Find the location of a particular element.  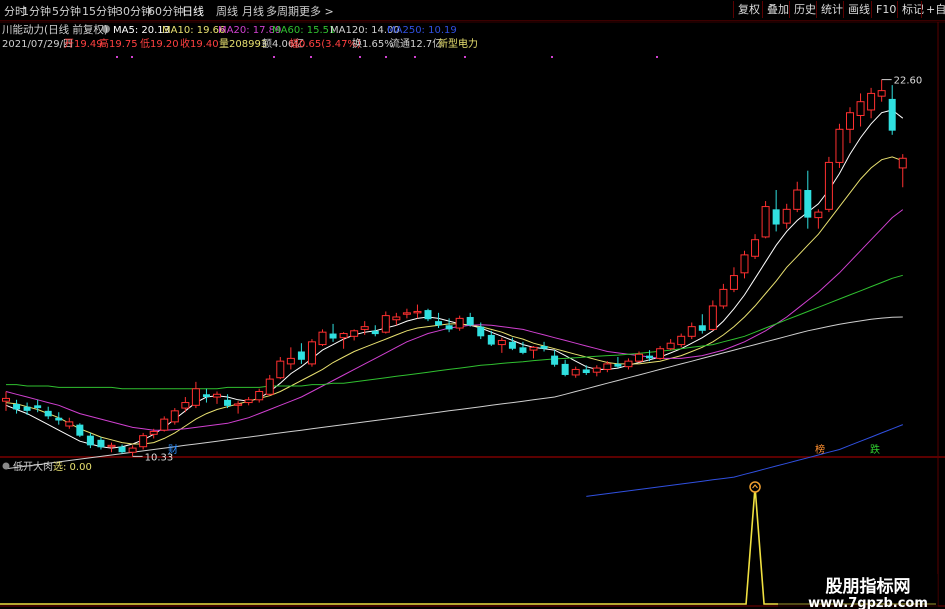

event-marker: 跌 is located at coordinates (875, 449).